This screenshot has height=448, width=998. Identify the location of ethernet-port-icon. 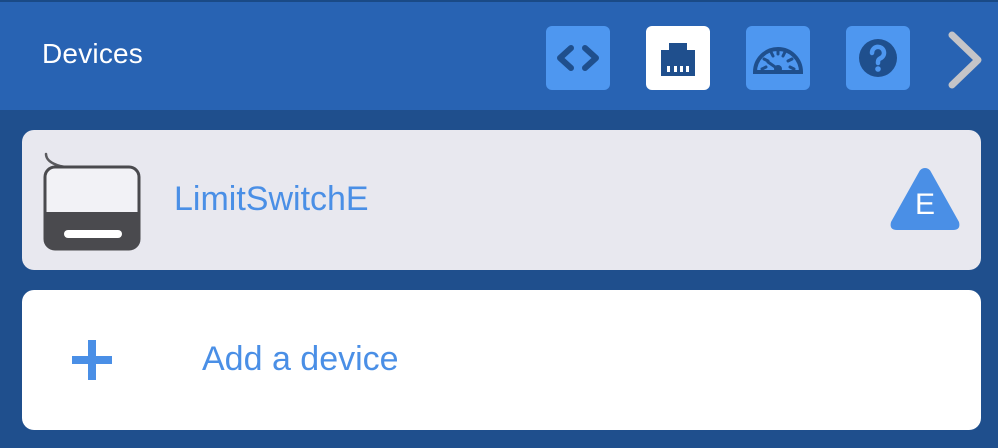
(678, 59).